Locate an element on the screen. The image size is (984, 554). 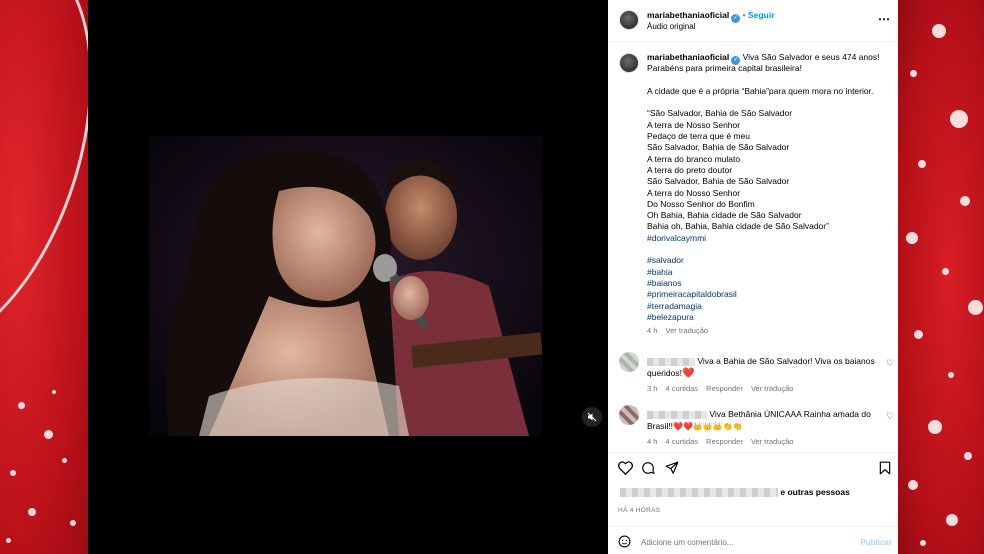
hashtag-link: #primeiracapitaldobrasil is located at coordinates (769, 294).